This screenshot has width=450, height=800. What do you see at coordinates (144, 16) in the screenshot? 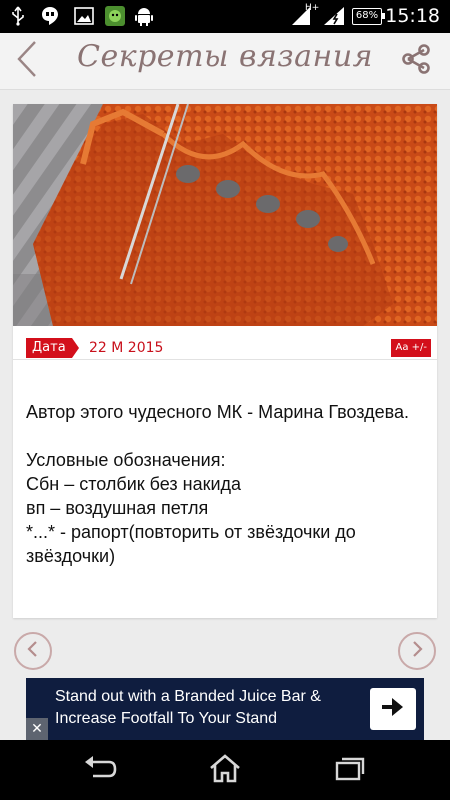
I see `android-icon` at bounding box center [144, 16].